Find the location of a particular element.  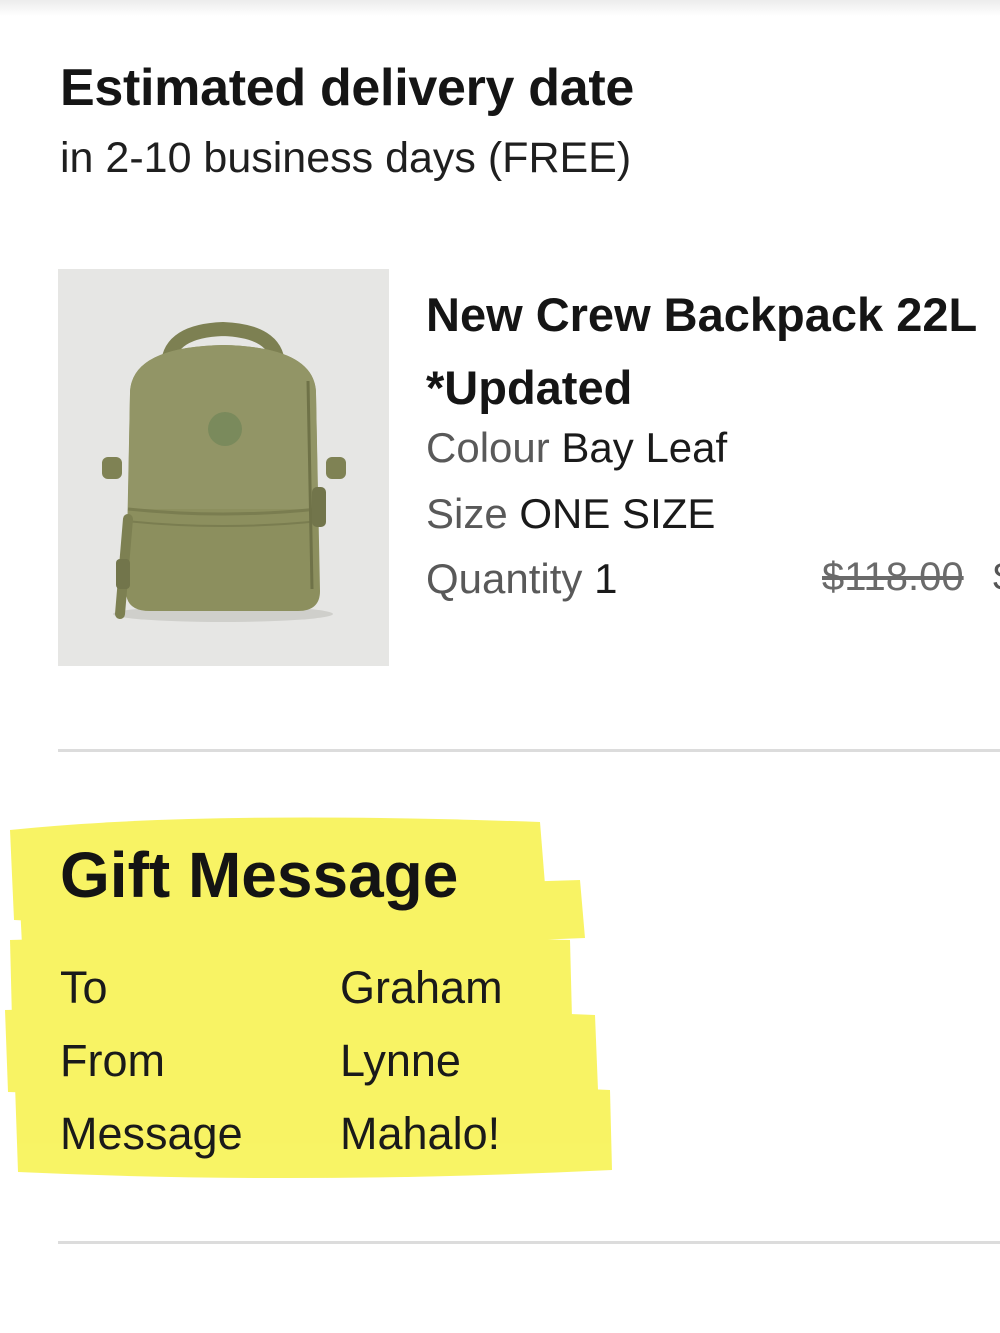

product-size: Size ONE SIZE is located at coordinates (570, 514).